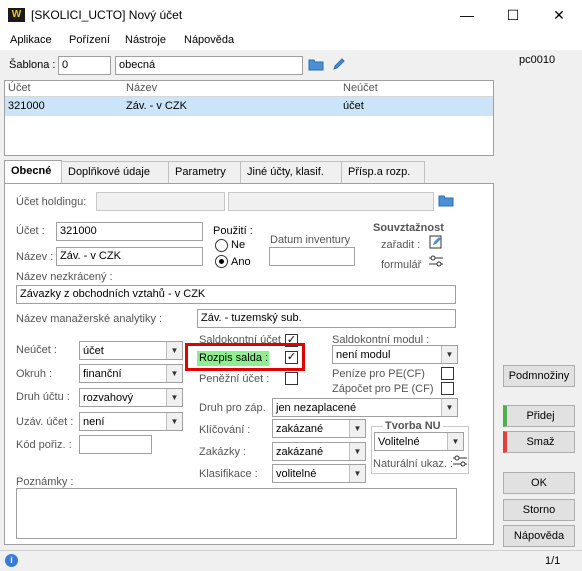 This screenshot has height=571, width=582. Describe the element at coordinates (245, 357) in the screenshot. I see `red-highlight-box` at that location.